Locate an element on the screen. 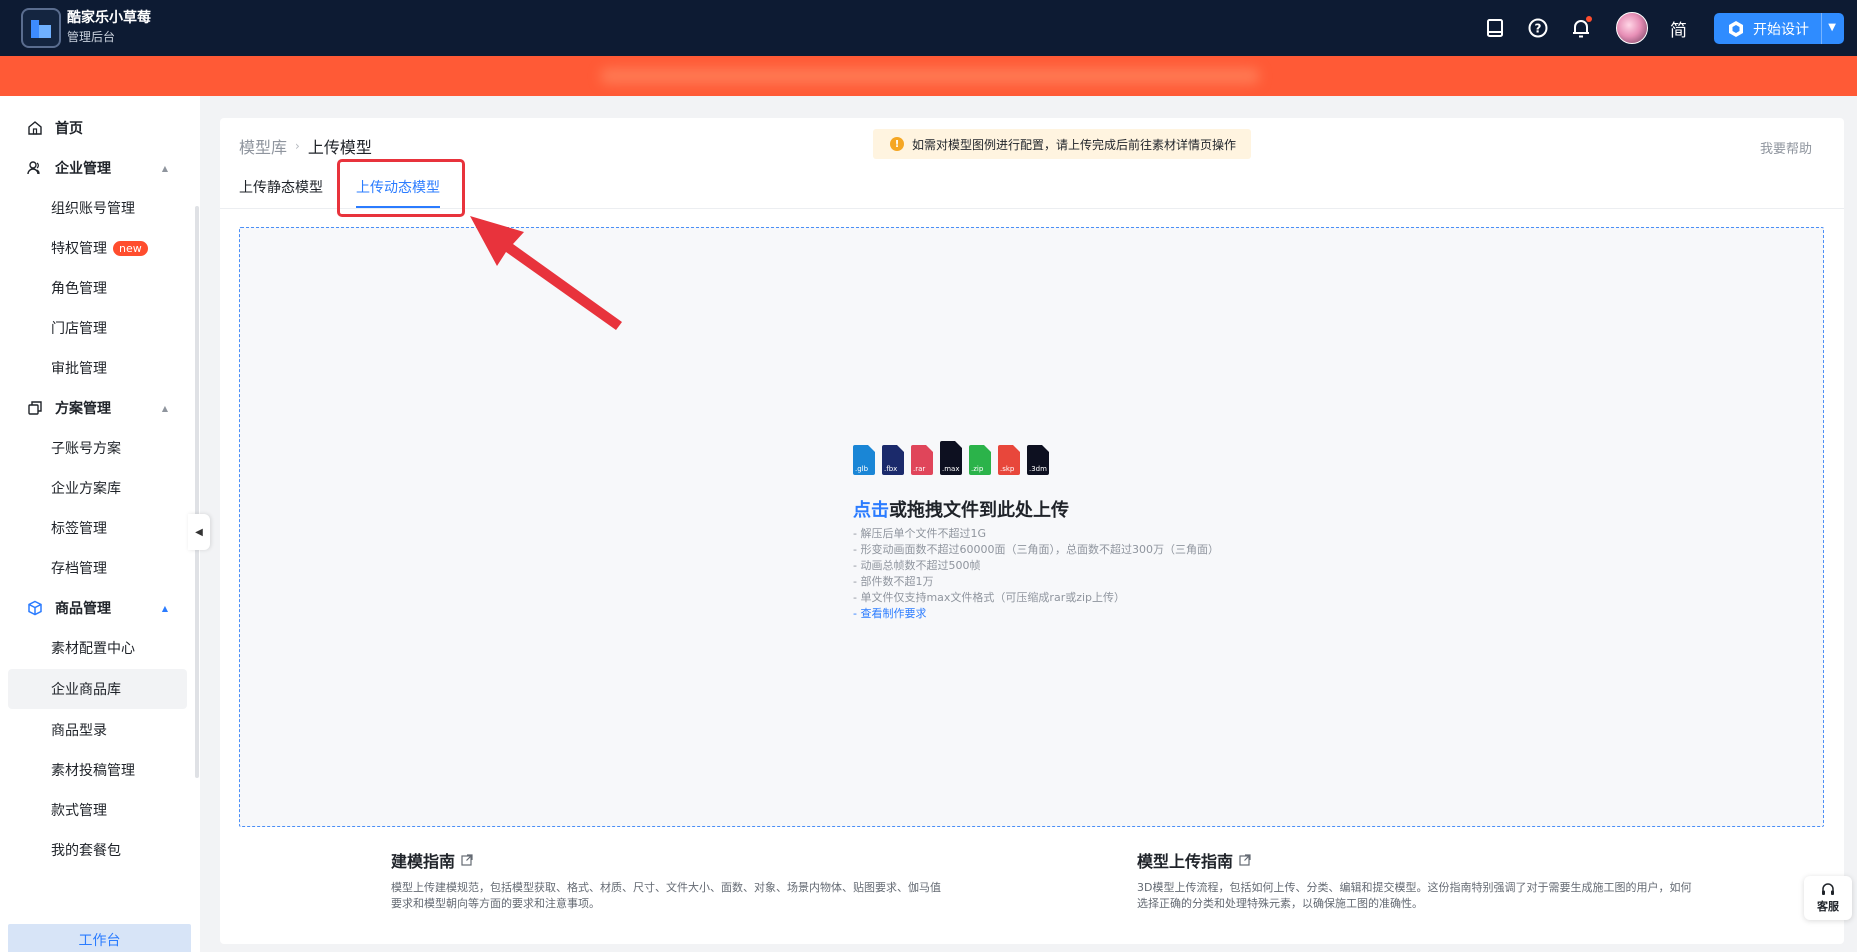 This screenshot has width=1857, height=952. cube-icon is located at coordinates (35, 608).